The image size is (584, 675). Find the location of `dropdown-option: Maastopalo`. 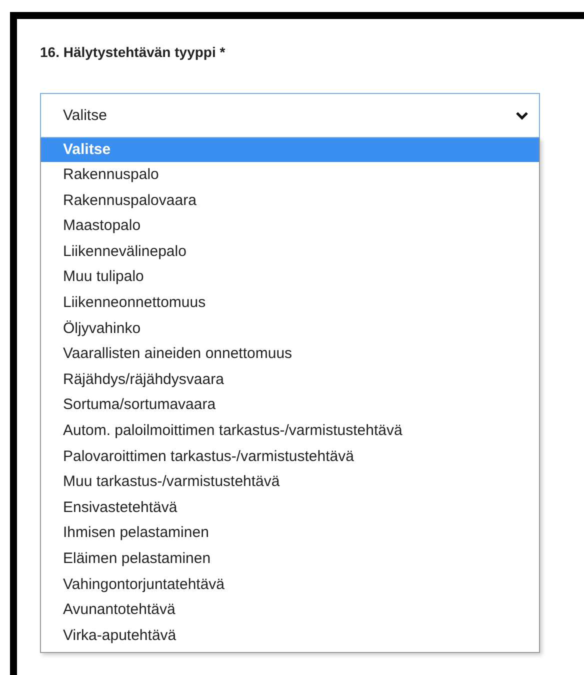

dropdown-option: Maastopalo is located at coordinates (290, 226).